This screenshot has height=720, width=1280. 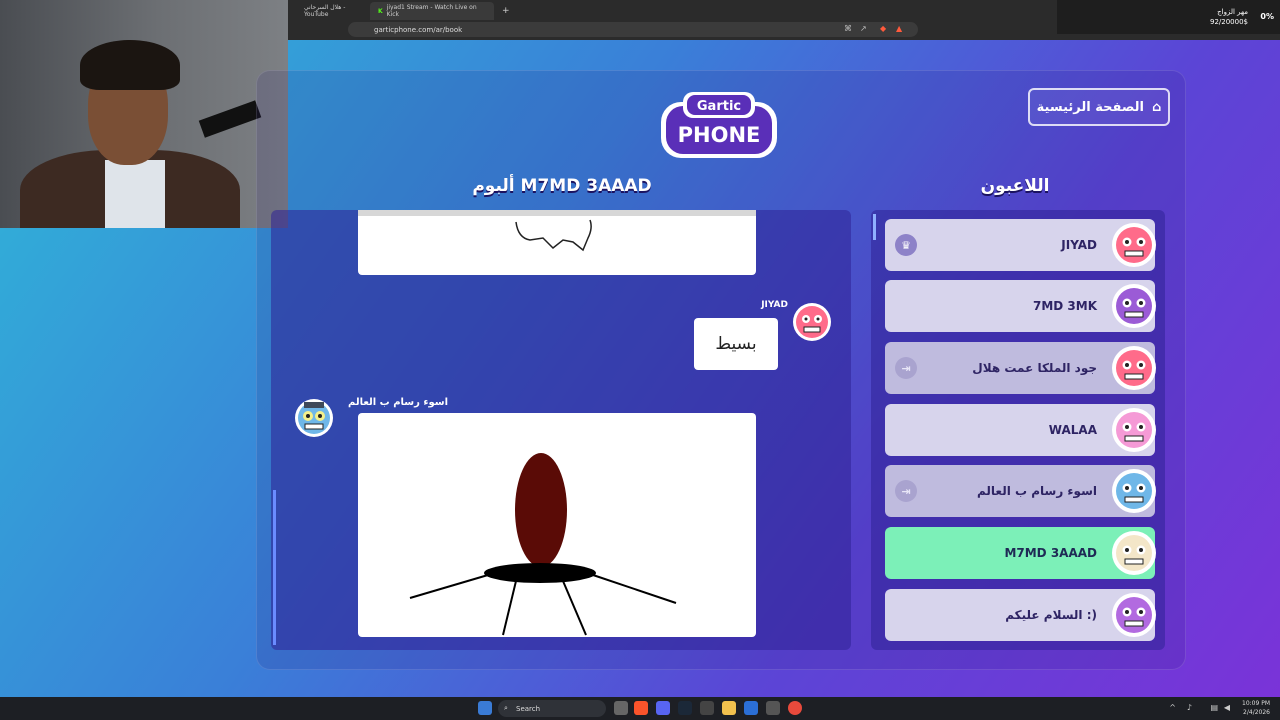 I want to click on address-bar: garticphone.com/ar/book, so click(x=633, y=29).